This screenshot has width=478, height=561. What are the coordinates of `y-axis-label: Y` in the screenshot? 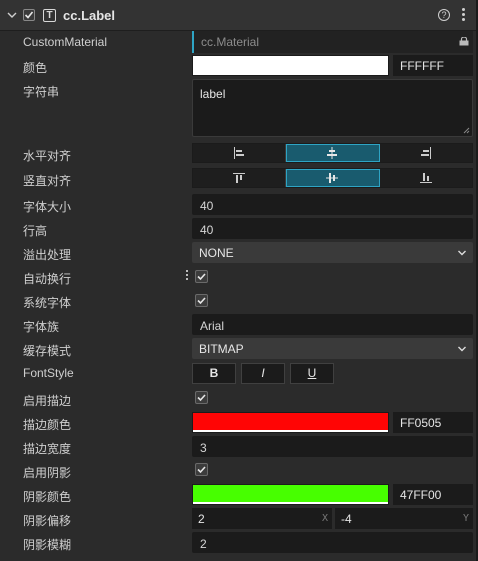 It's located at (465, 518).